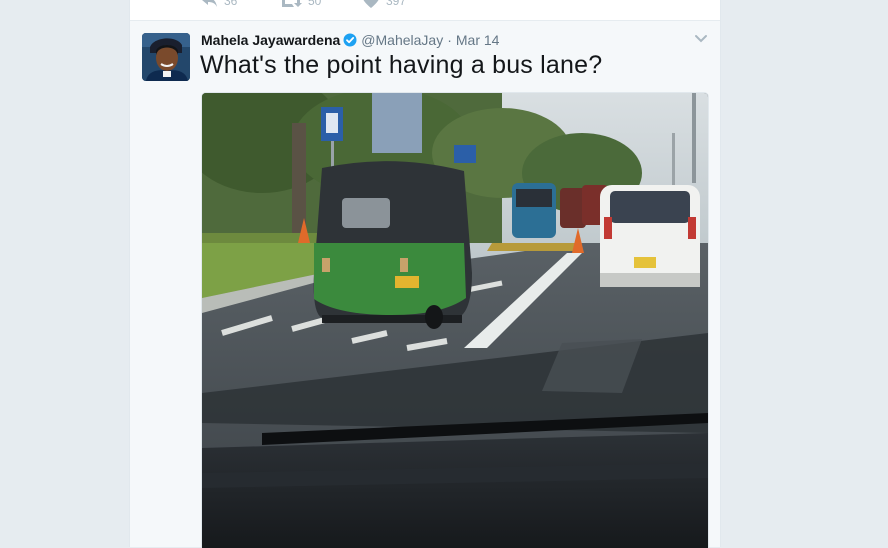  Describe the element at coordinates (401, 65) in the screenshot. I see `tweet-text: What's the point having a bus lane?` at that location.